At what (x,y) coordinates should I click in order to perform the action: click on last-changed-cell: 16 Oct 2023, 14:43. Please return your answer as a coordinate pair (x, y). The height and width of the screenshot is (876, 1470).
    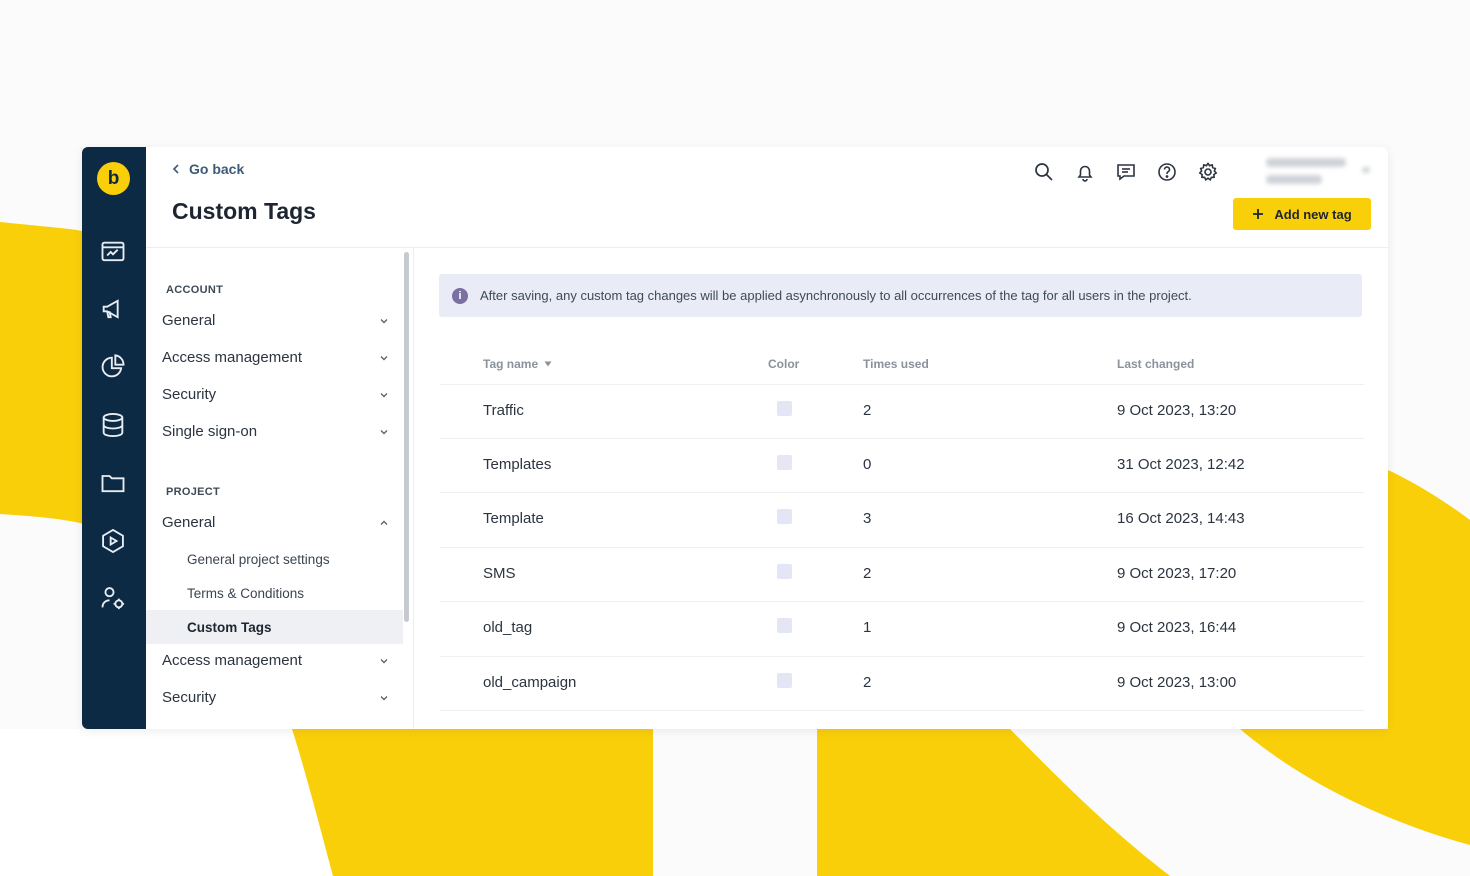
    Looking at the image, I should click on (1181, 518).